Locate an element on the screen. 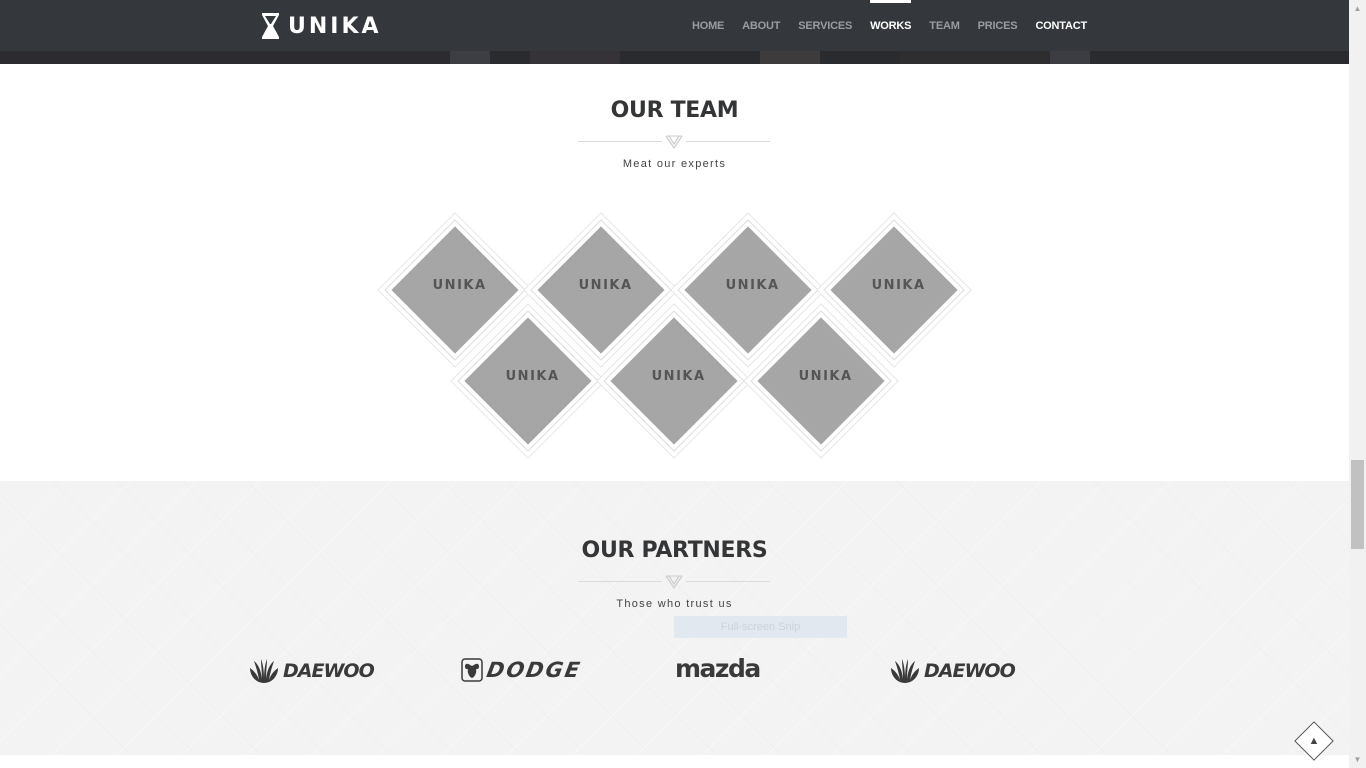 The width and height of the screenshot is (1366, 768). menu-item-home: HOME is located at coordinates (708, 25).